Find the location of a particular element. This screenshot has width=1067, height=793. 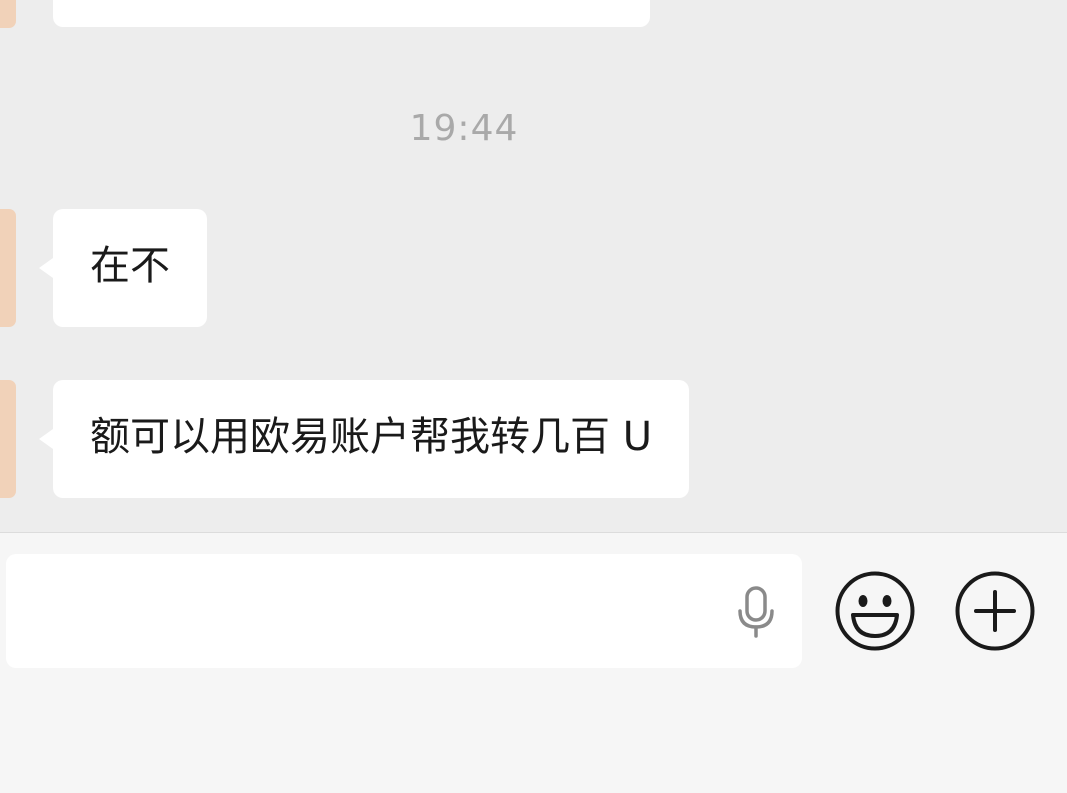

message-timestamp: 19:44 is located at coordinates (464, 128).